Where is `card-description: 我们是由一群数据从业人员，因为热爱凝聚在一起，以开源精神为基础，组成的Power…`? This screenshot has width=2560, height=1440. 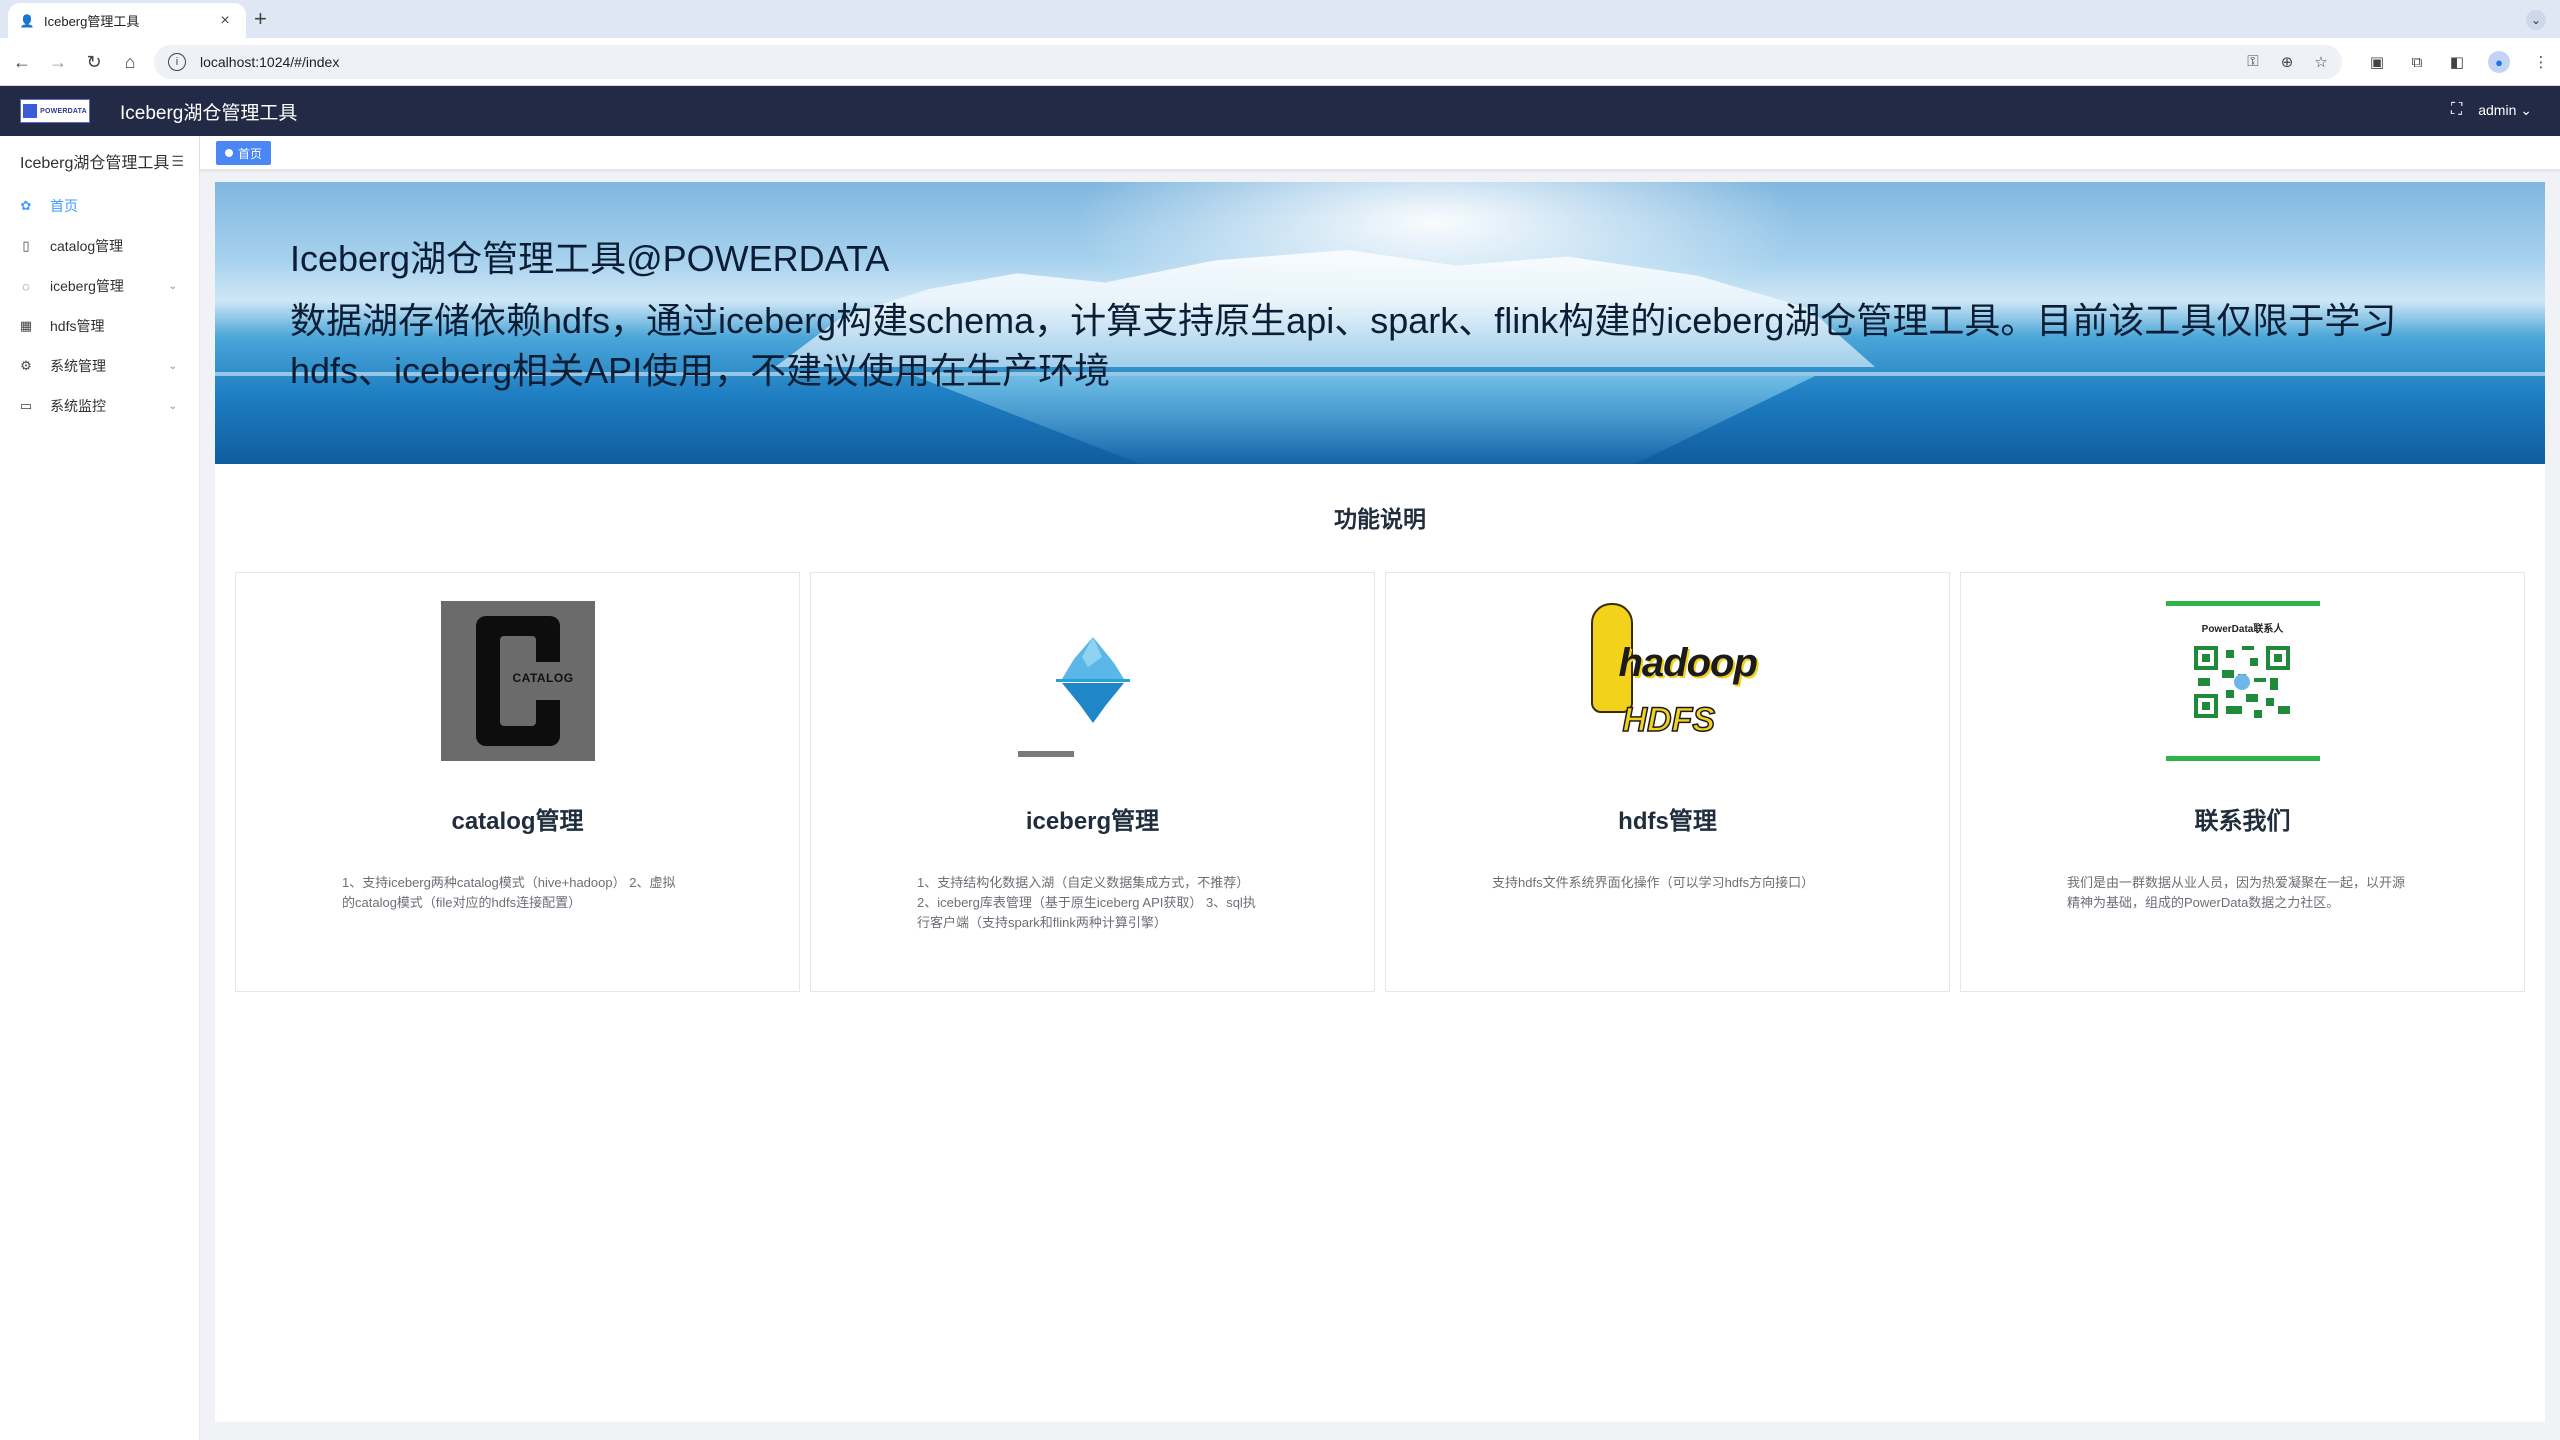 card-description: 我们是由一群数据从业人员，因为热爱凝聚在一起，以开源精神为基础，组成的Power… is located at coordinates (2236, 892).